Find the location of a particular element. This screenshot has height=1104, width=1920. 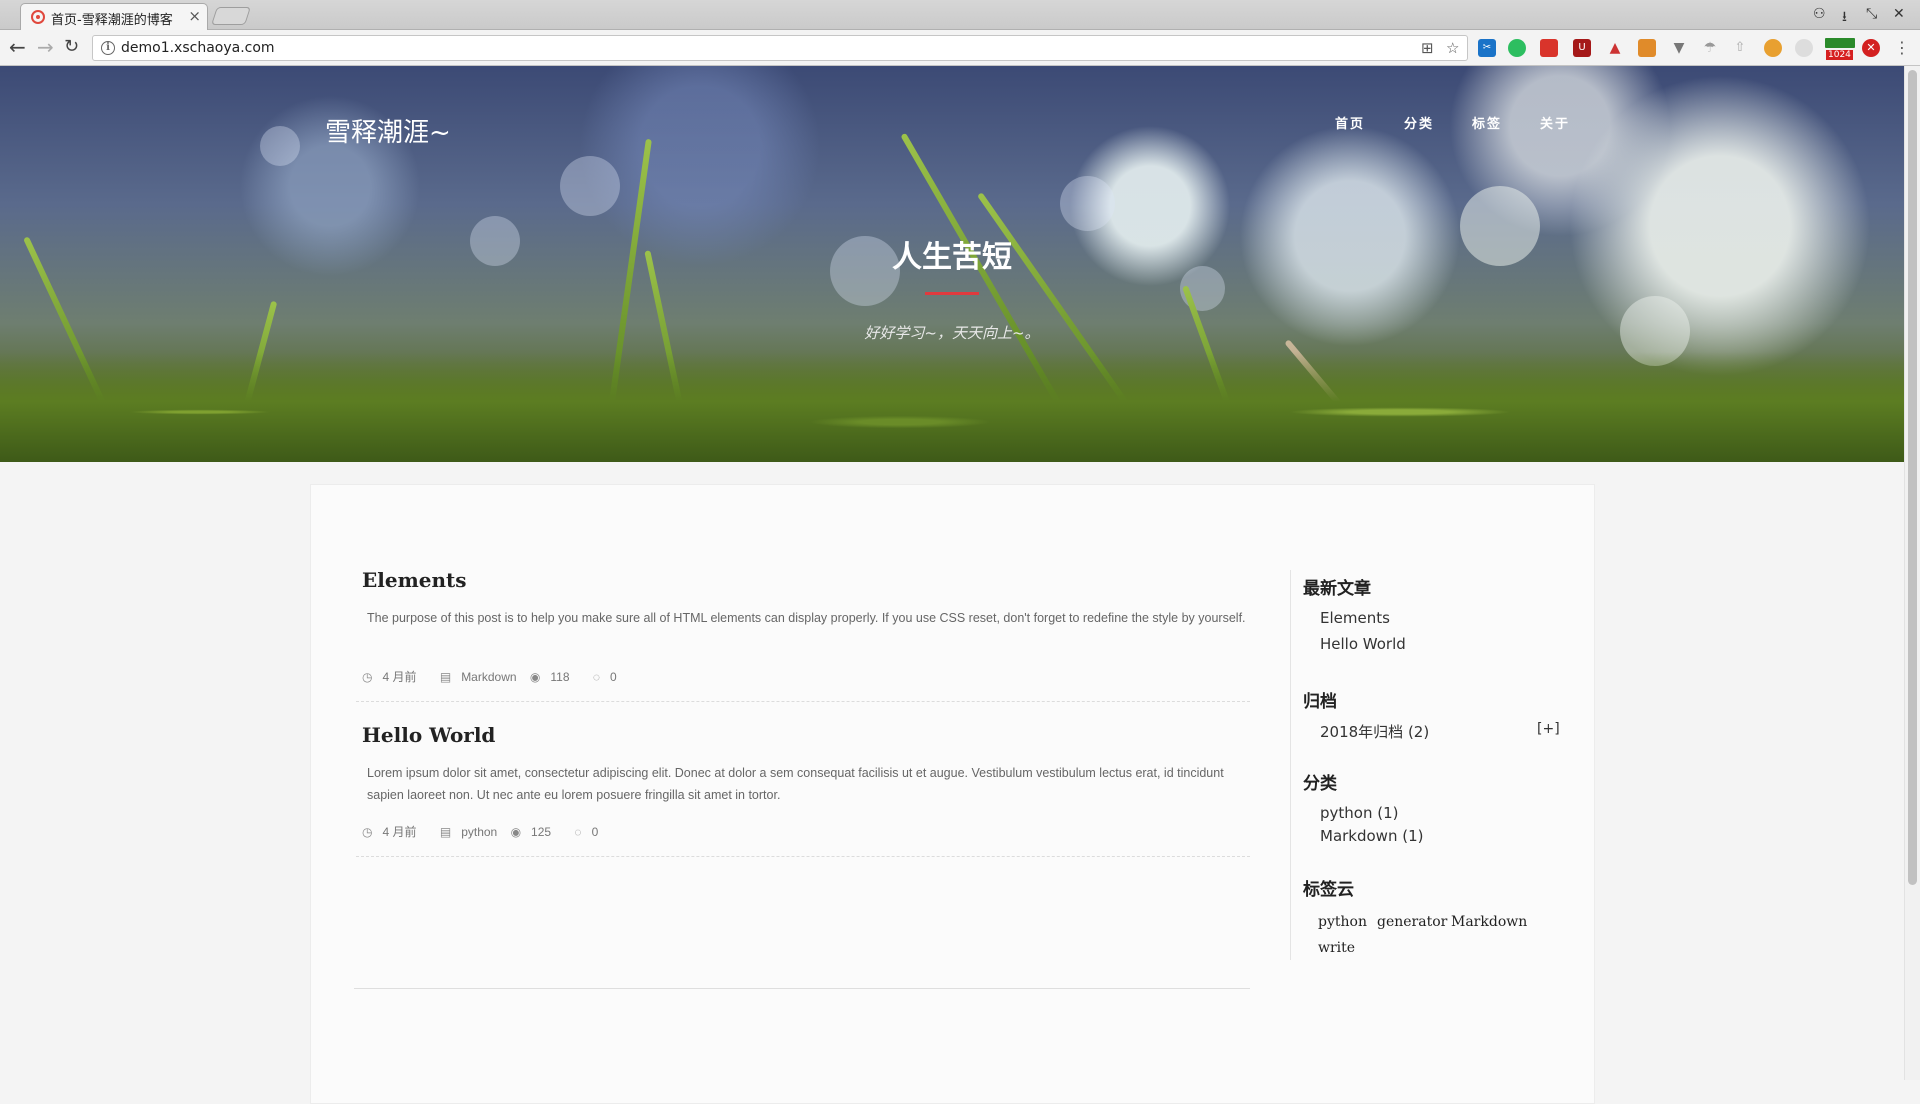

url-text: demo1.xschaoya.com is located at coordinates (198, 48).